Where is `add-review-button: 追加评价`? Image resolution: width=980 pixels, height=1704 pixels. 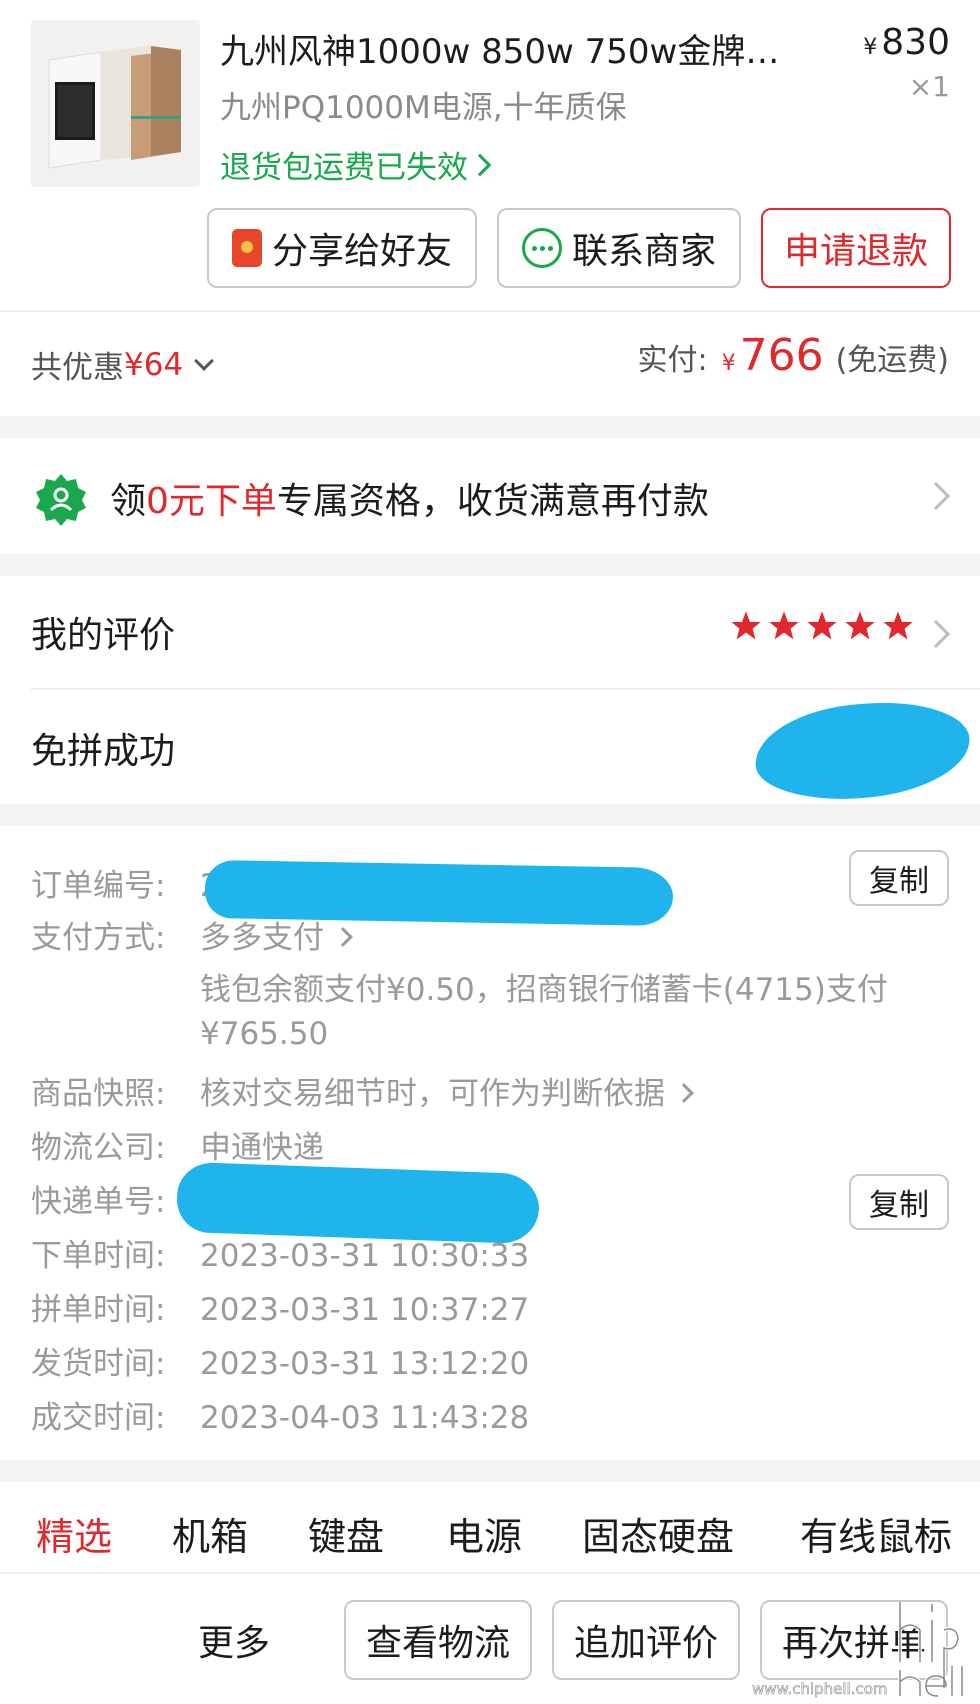
add-review-button: 追加评价 is located at coordinates (646, 1640).